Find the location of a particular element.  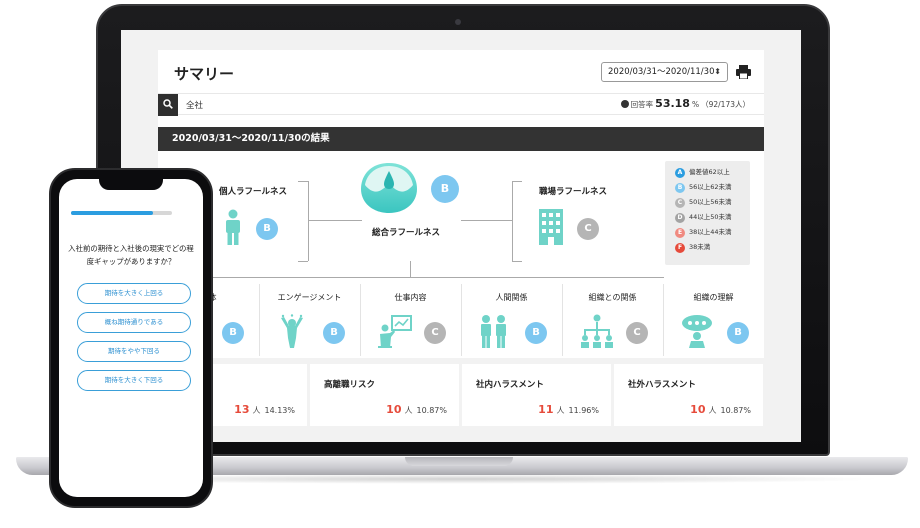

legend-text: 56以上62未満 is located at coordinates (710, 187).